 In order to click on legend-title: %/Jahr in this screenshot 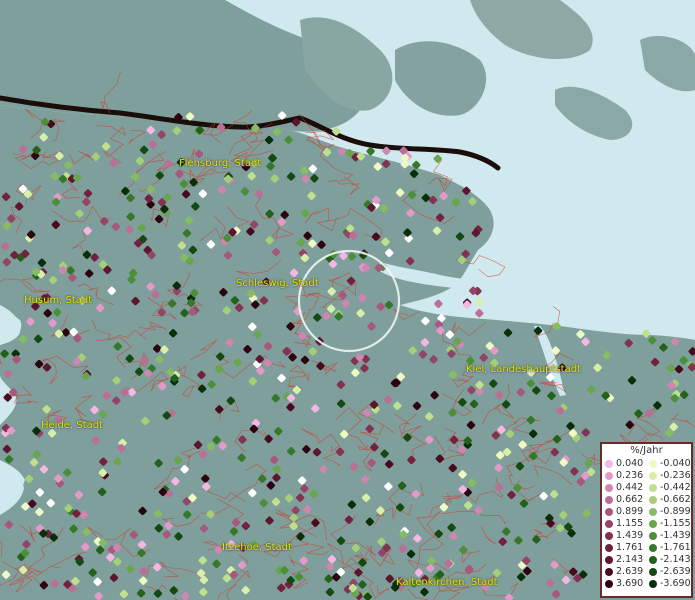, I will do `click(646, 450)`.